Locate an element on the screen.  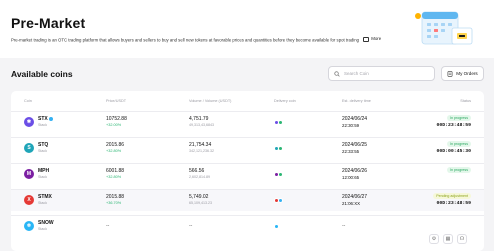
delivery-date: 2024/06/24 is located at coordinates (355, 119).